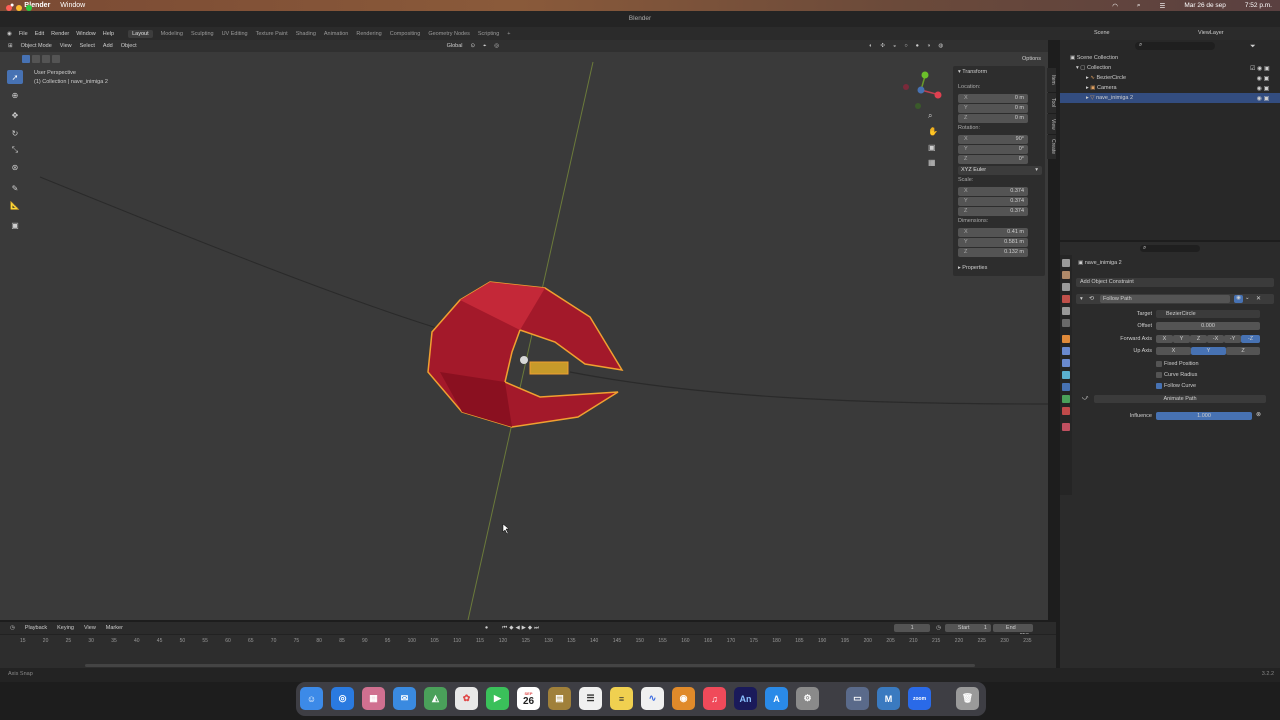 The width and height of the screenshot is (1280, 720). I want to click on app-store-icon: A, so click(776, 698).